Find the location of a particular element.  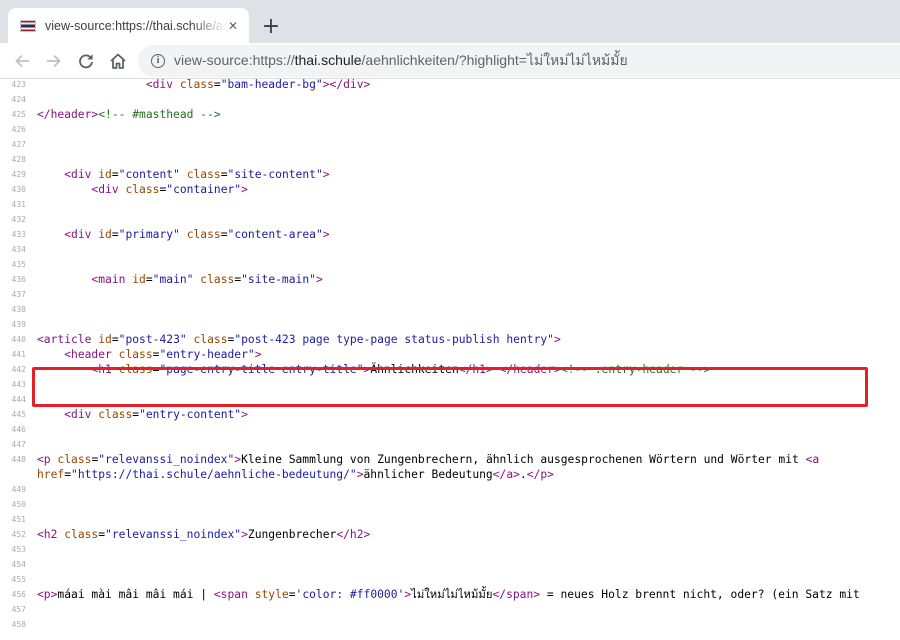

line-number: 433 is located at coordinates (18, 234).